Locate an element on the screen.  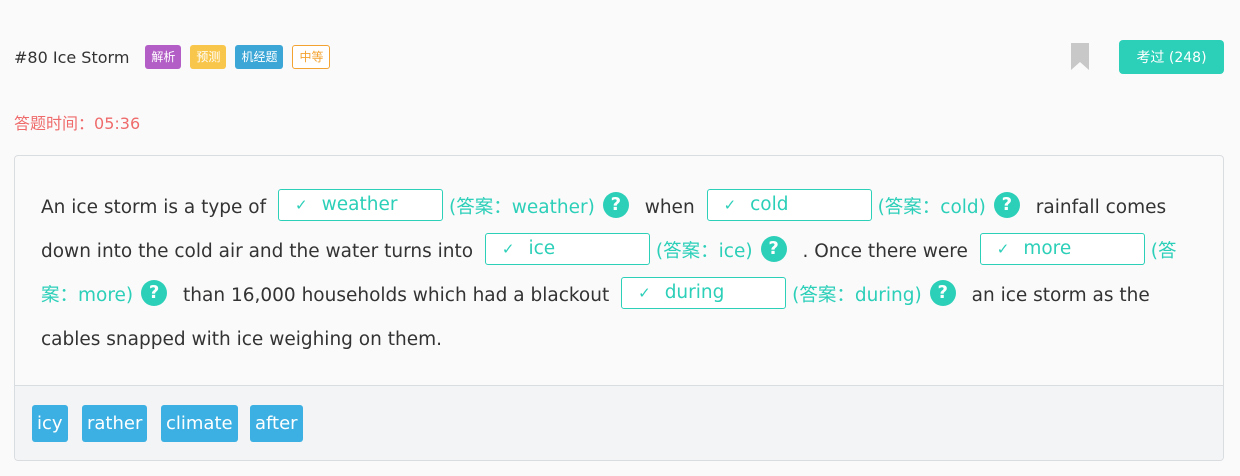
passage-text: An ice storm is a type of is located at coordinates (154, 207).